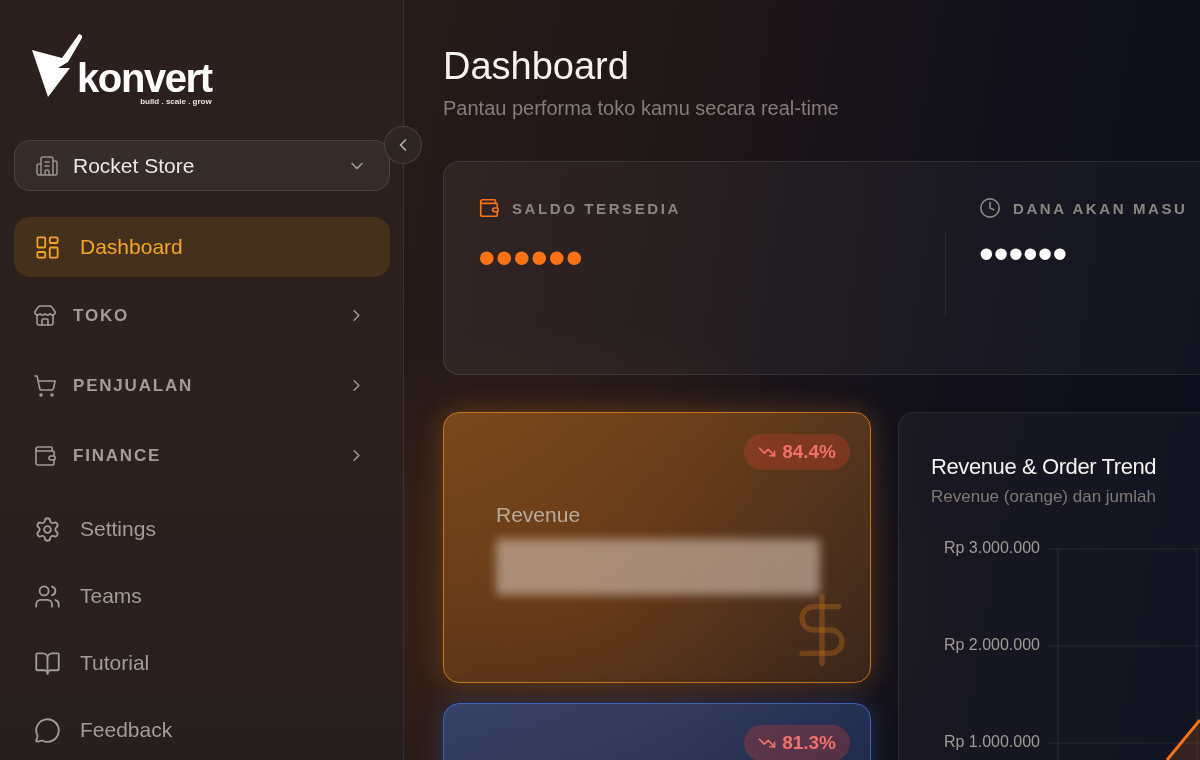 This screenshot has height=760, width=1200. I want to click on stat-label: Revenue, so click(538, 515).